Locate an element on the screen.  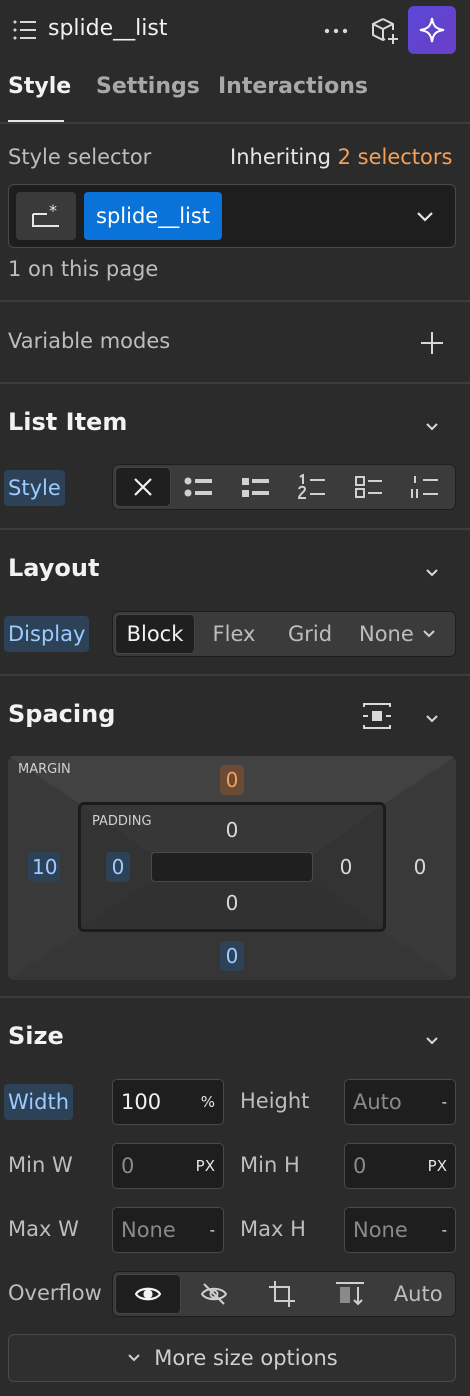
max-w-label: Max W is located at coordinates (43, 1229).